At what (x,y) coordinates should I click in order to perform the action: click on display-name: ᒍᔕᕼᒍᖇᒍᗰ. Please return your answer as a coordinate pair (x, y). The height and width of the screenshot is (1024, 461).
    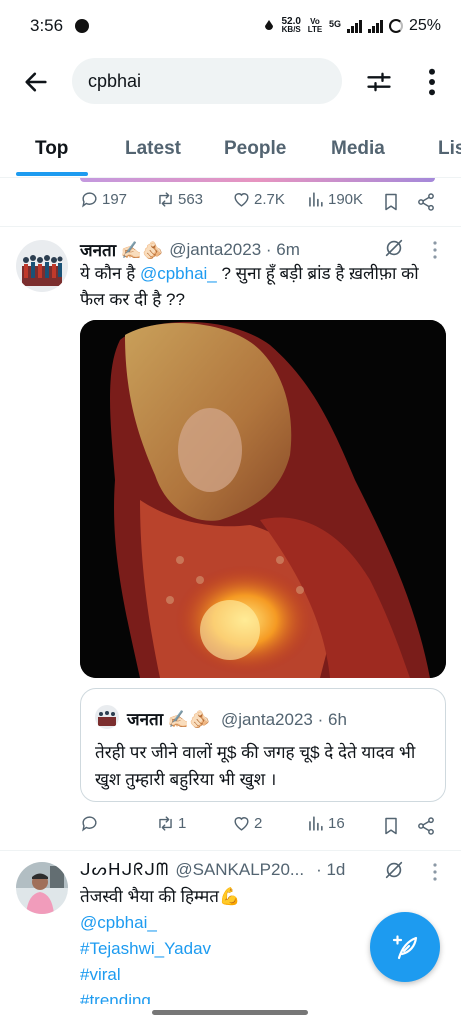
    Looking at the image, I should click on (124, 870).